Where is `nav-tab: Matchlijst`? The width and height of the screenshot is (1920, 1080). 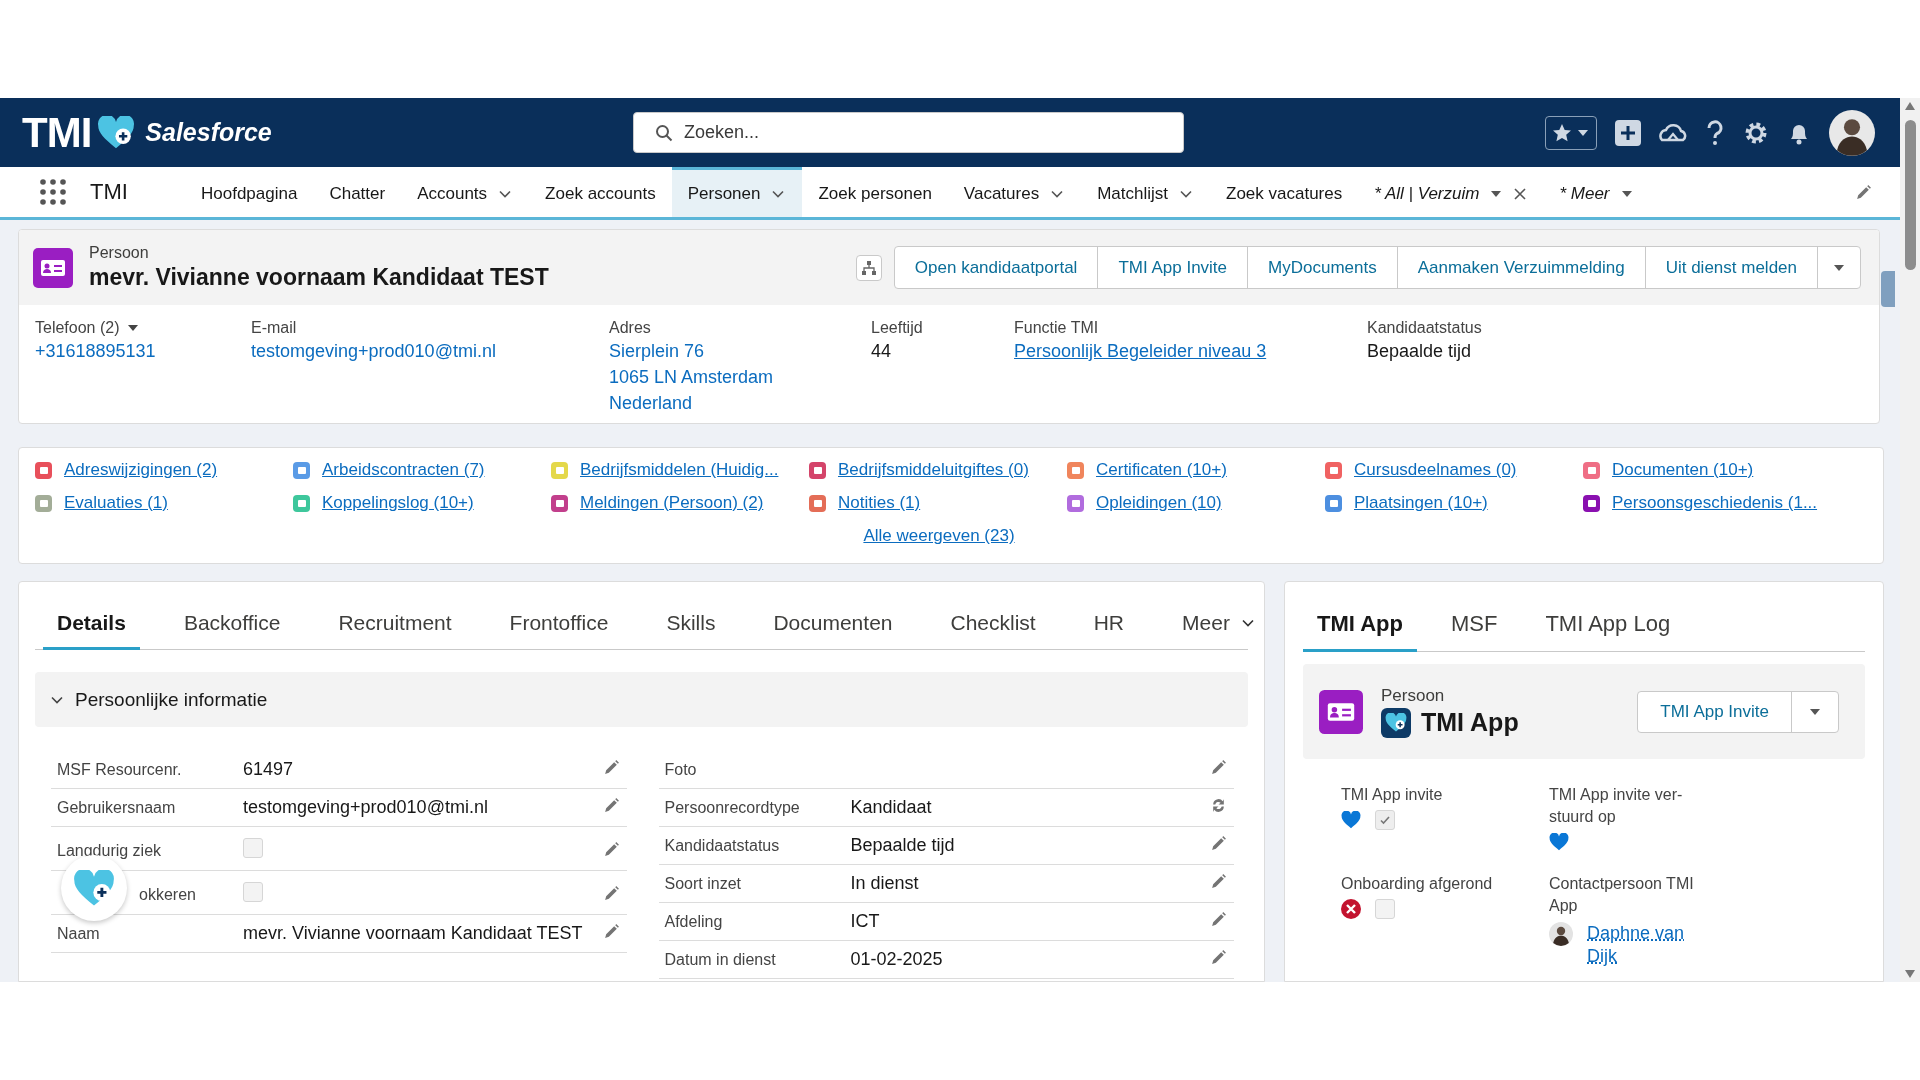
nav-tab: Matchlijst is located at coordinates (1145, 192).